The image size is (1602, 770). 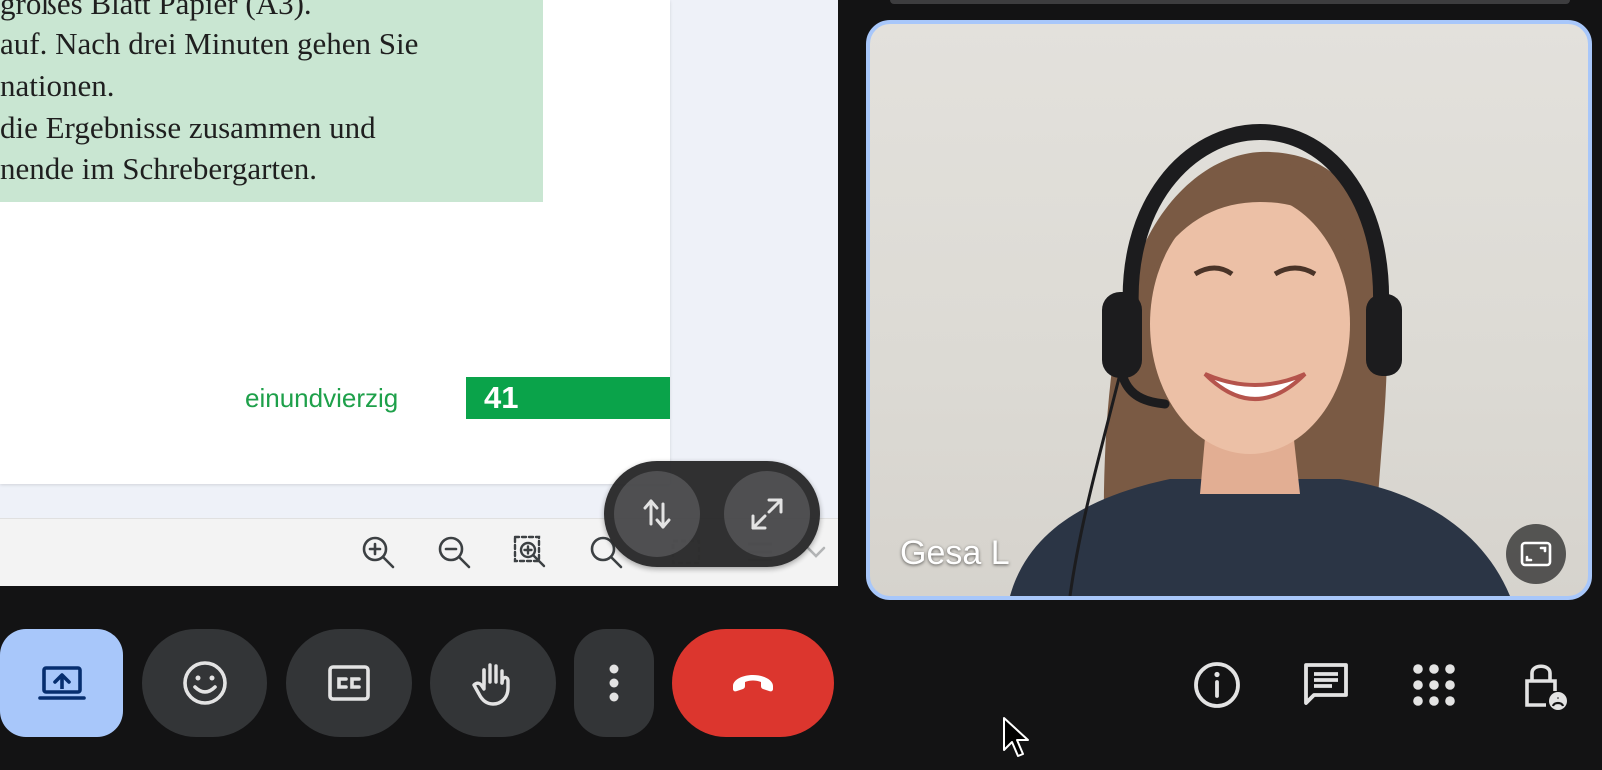 I want to click on emoji-icon, so click(x=204, y=683).